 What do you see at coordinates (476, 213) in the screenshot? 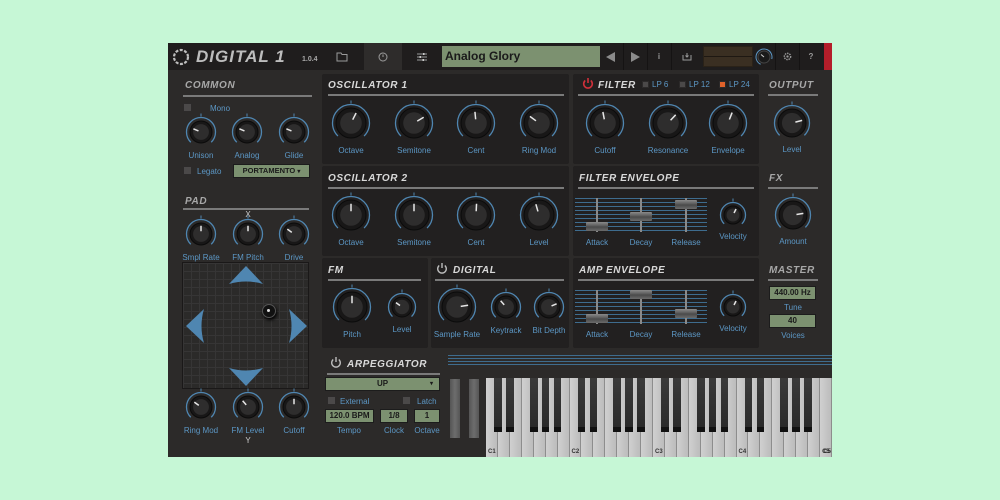
I see `osc2-cent-knob` at bounding box center [476, 213].